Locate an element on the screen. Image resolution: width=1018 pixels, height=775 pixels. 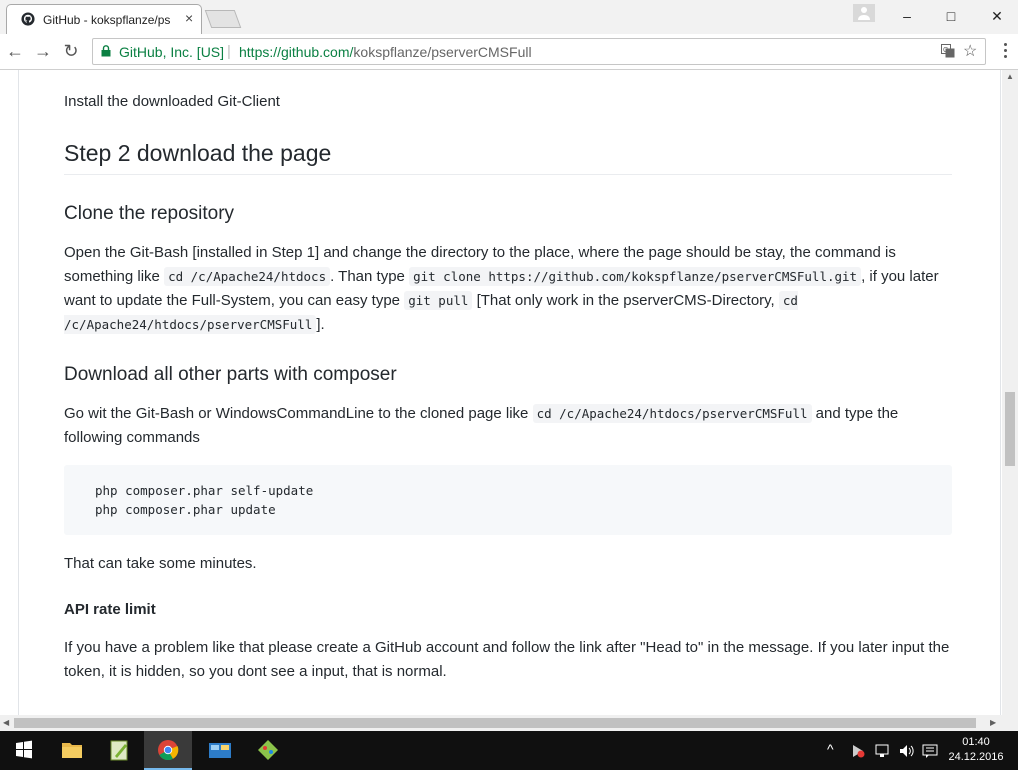
code-git-pull: git pull is located at coordinates (438, 300).